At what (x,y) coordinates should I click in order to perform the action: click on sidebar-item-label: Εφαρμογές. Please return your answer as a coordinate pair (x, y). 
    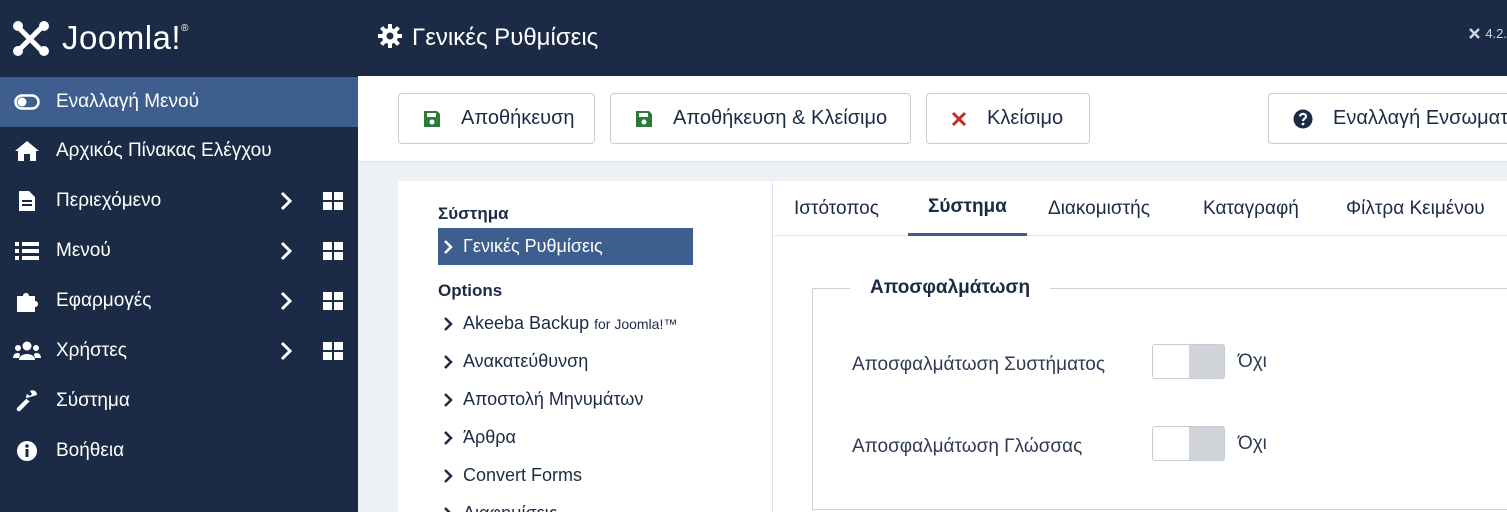
    Looking at the image, I should click on (104, 300).